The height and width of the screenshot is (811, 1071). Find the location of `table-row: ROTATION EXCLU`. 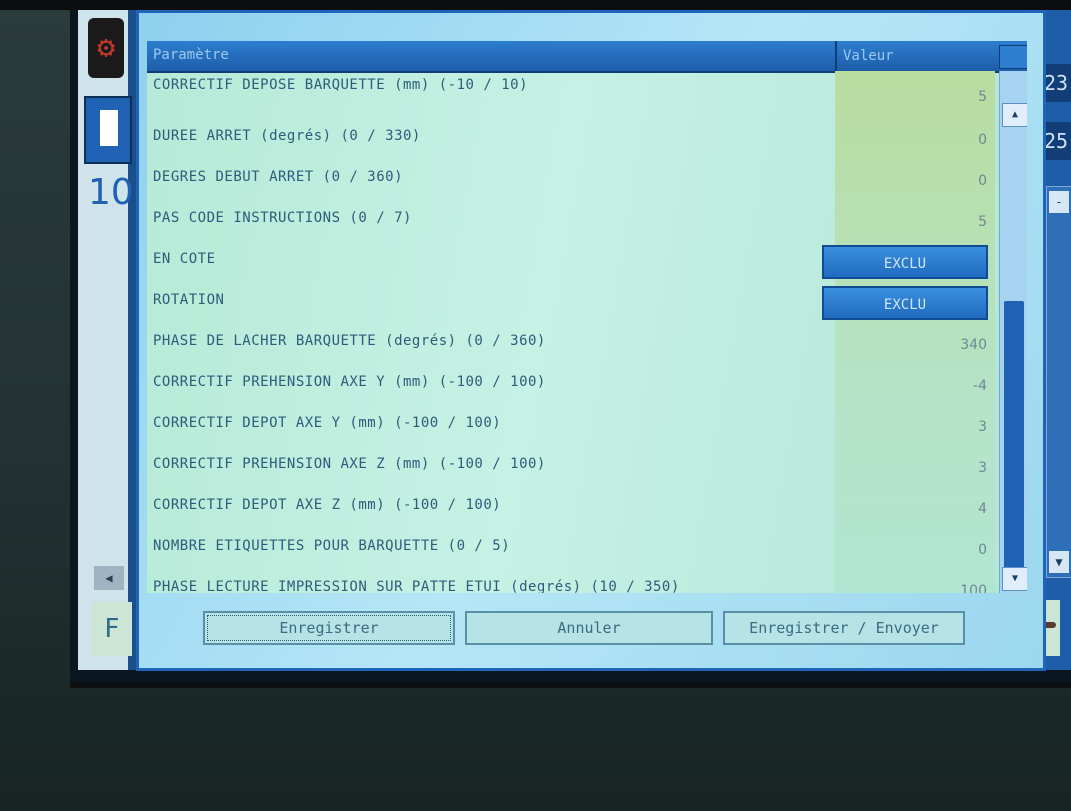

table-row: ROTATION EXCLU is located at coordinates (572, 306).